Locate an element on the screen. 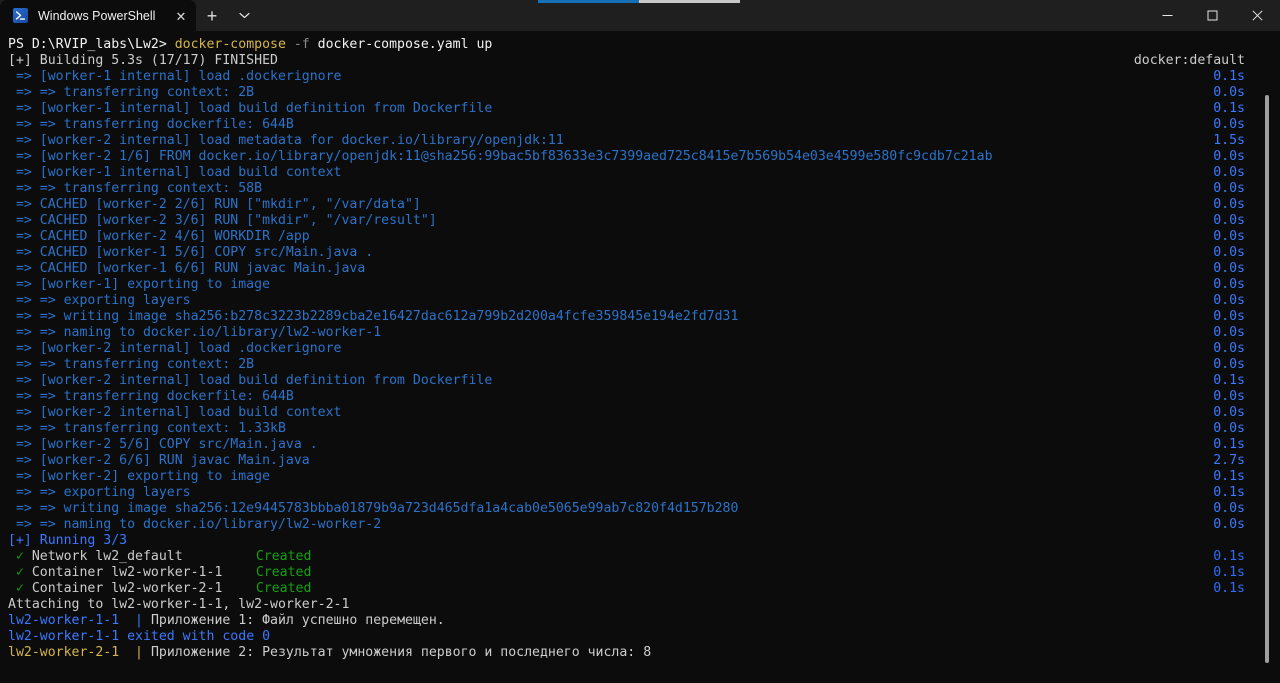 The image size is (1280, 683). build-step-text: => => transferring context: 58B is located at coordinates (135, 188).